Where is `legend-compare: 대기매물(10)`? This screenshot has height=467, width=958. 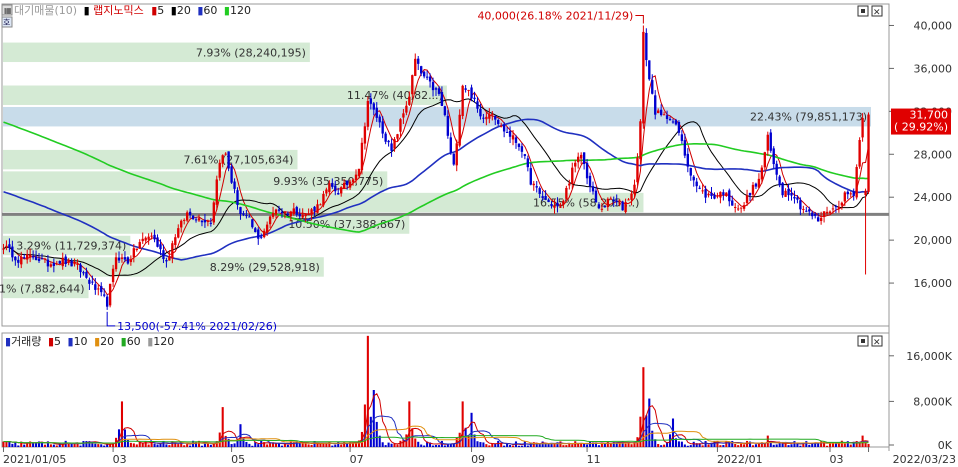 legend-compare: 대기매물(10) is located at coordinates (45, 10).